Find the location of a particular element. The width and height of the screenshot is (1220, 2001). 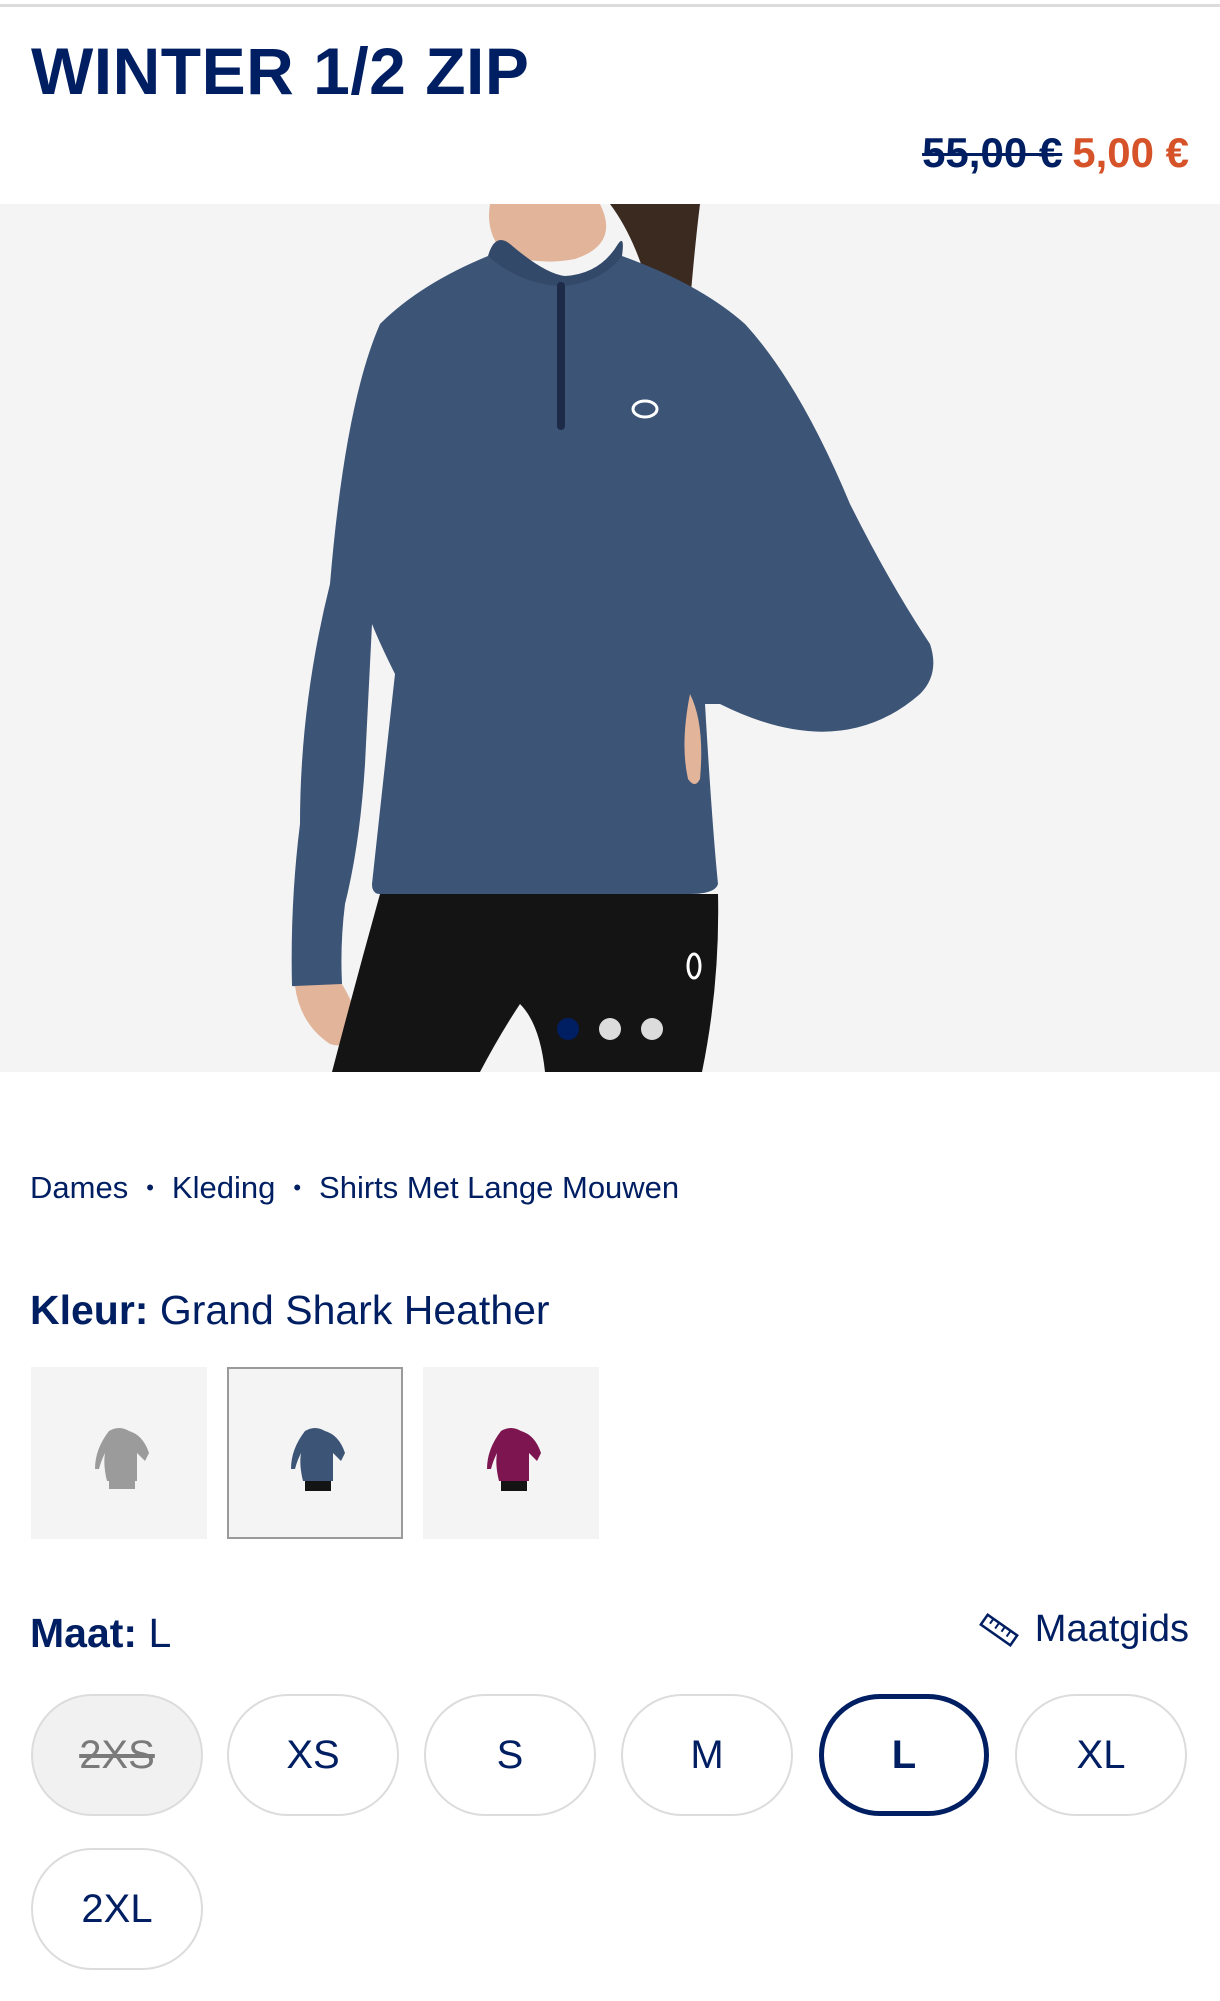

size-guide-link: Maatgids is located at coordinates (1083, 1629).